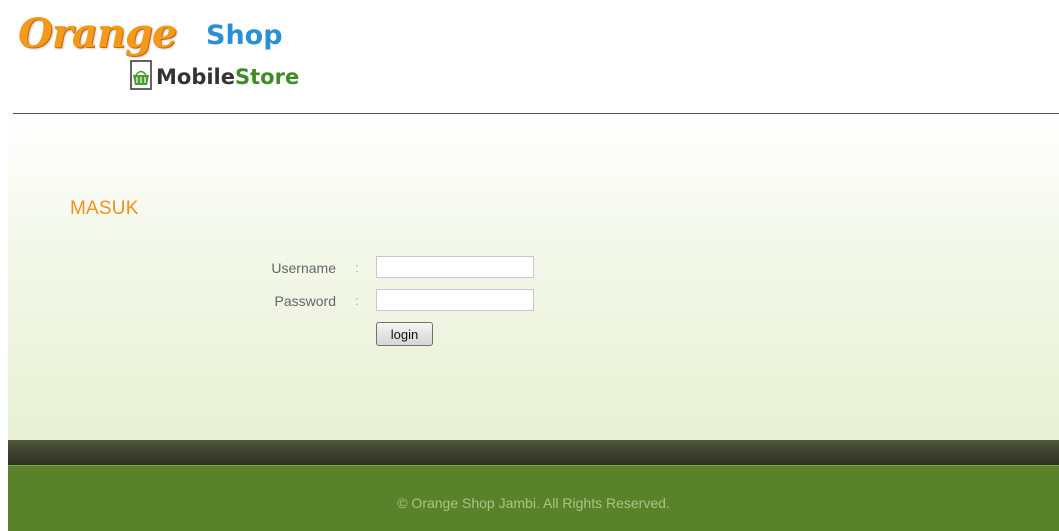 The image size is (1059, 531). Describe the element at coordinates (183, 54) in the screenshot. I see `site-logo: Orange Shop MobileStore` at that location.